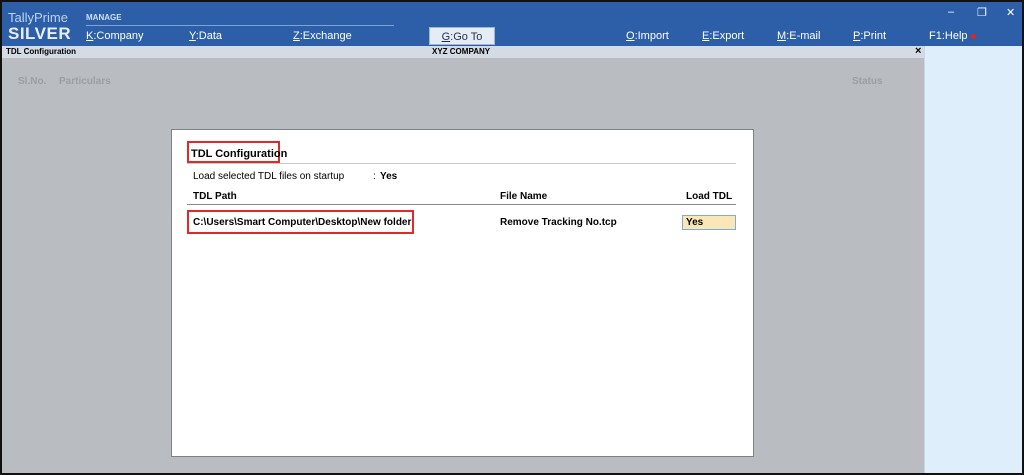  I want to click on menu-data-key: Y, so click(192, 36).